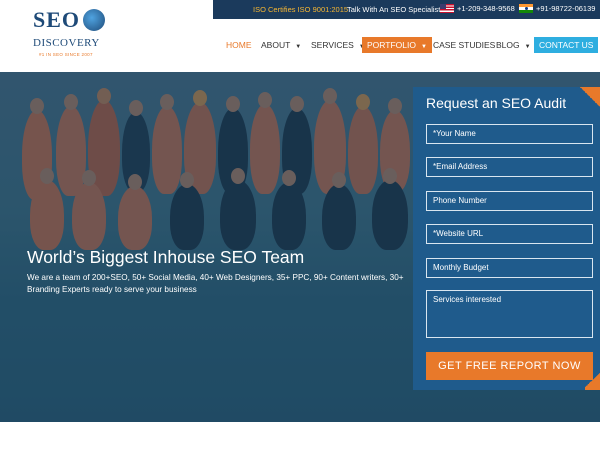 The height and width of the screenshot is (450, 600). I want to click on phone-india-number: +91-98722-06139, so click(566, 8).